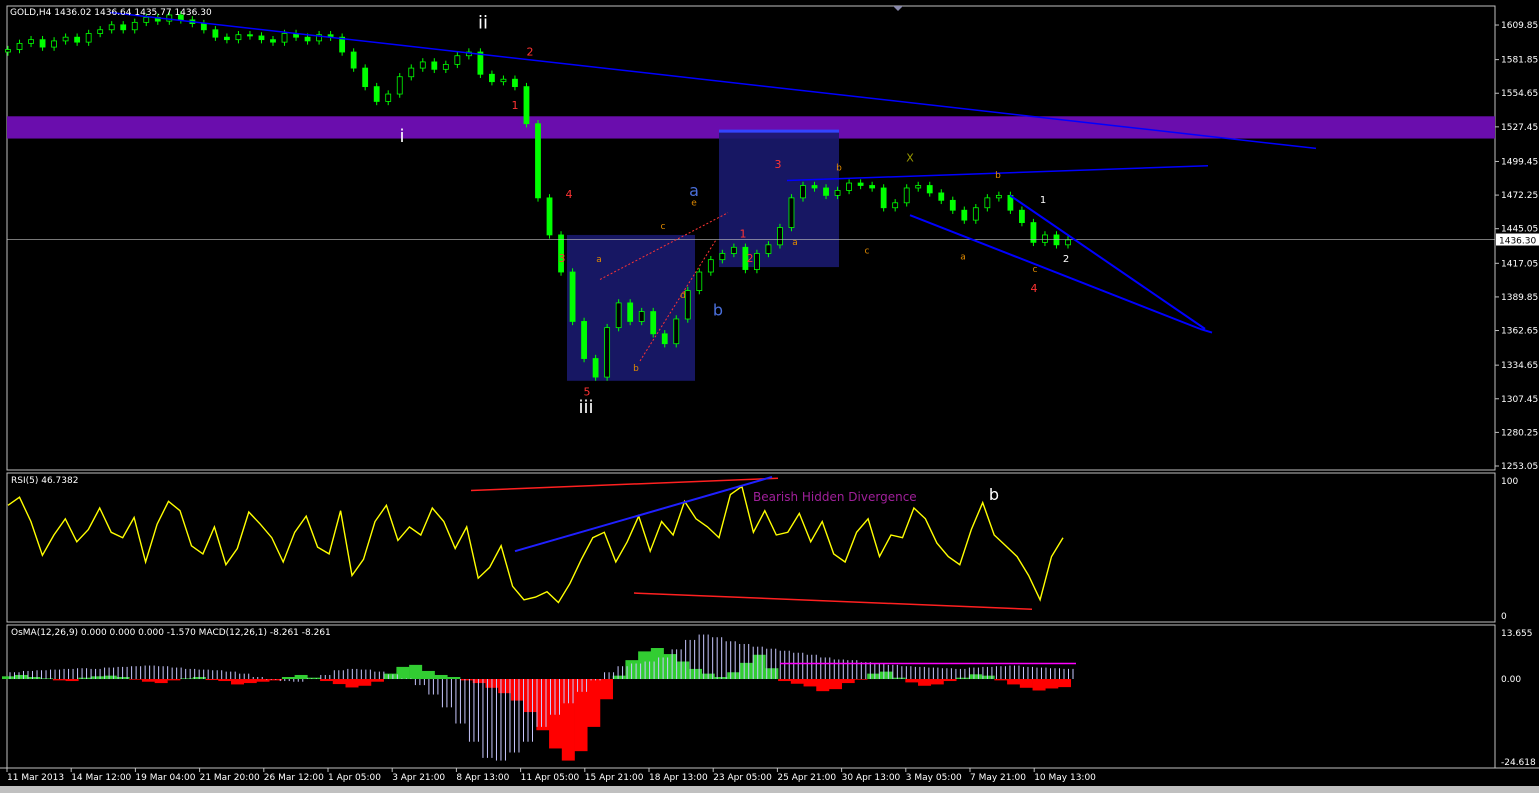 The height and width of the screenshot is (793, 1539). I want to click on wedge-tip, so click(1206, 330).